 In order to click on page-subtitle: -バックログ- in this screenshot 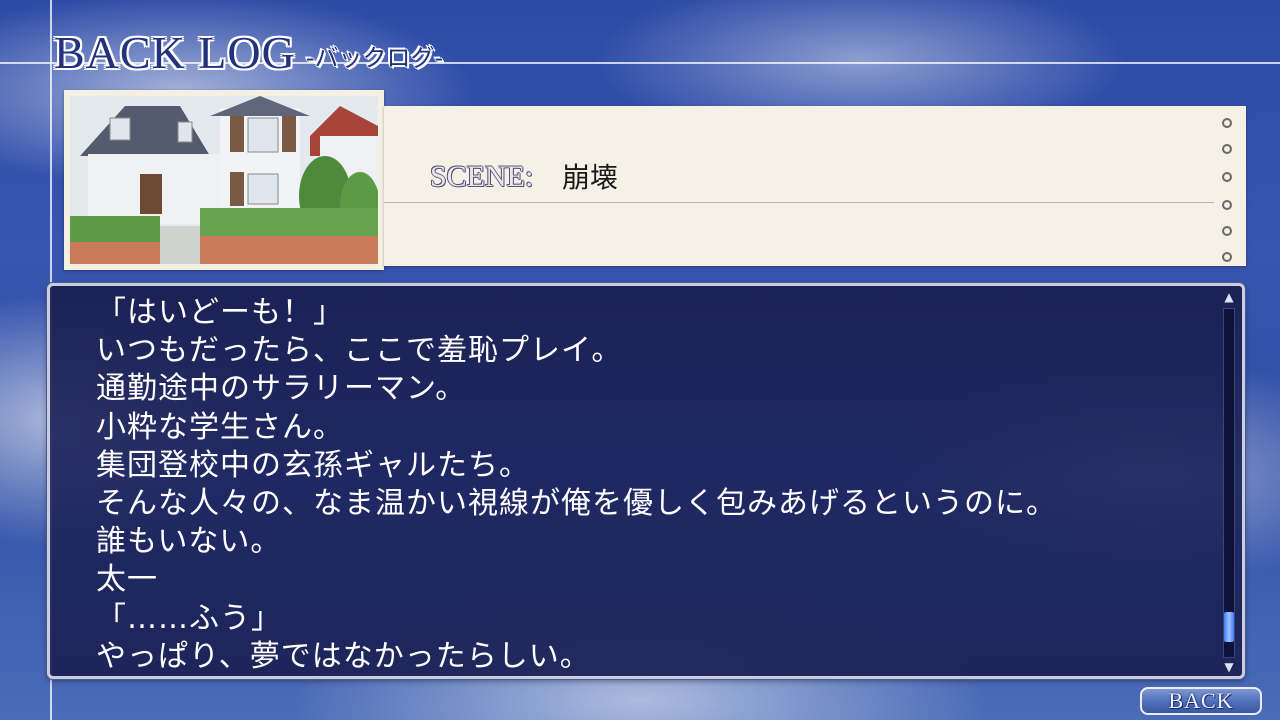, I will do `click(374, 58)`.